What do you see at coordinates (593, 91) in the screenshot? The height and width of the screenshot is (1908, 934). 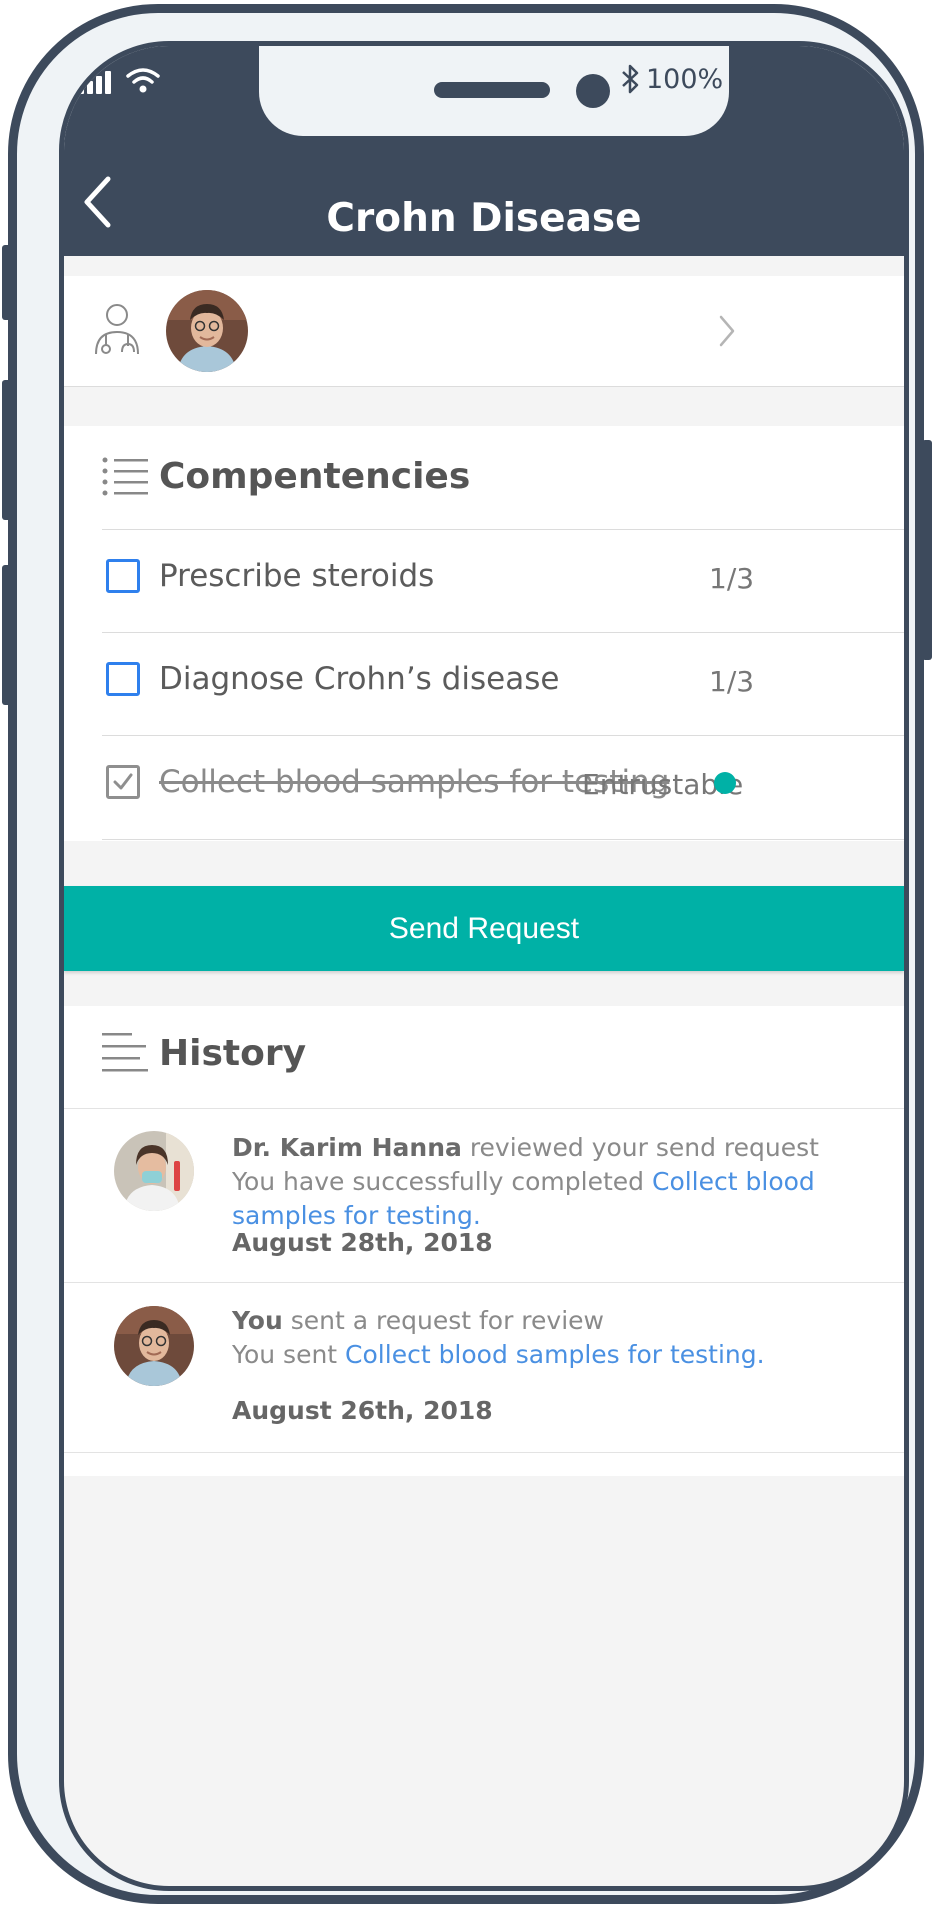 I see `front-camera` at bounding box center [593, 91].